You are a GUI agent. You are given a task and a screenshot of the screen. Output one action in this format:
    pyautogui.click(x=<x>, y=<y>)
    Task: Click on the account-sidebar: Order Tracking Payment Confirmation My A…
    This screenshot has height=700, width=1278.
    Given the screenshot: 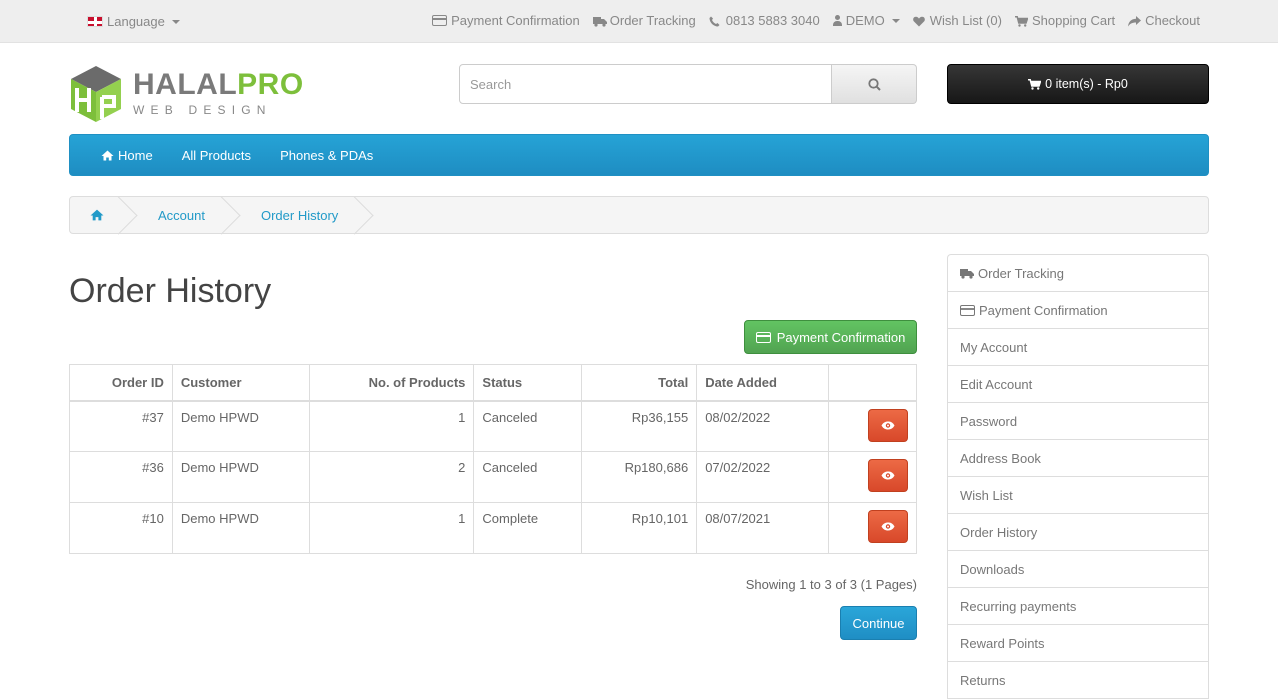 What is the action you would take?
    pyautogui.click(x=1078, y=476)
    